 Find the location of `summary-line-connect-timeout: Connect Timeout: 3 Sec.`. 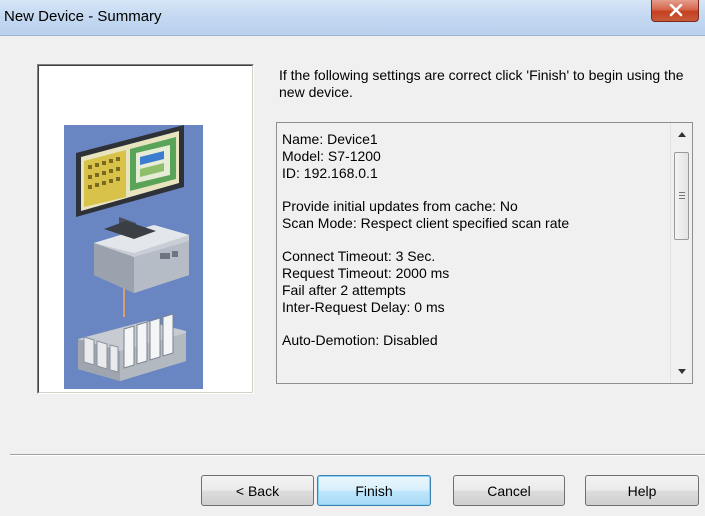

summary-line-connect-timeout: Connect Timeout: 3 Sec. is located at coordinates (359, 256).